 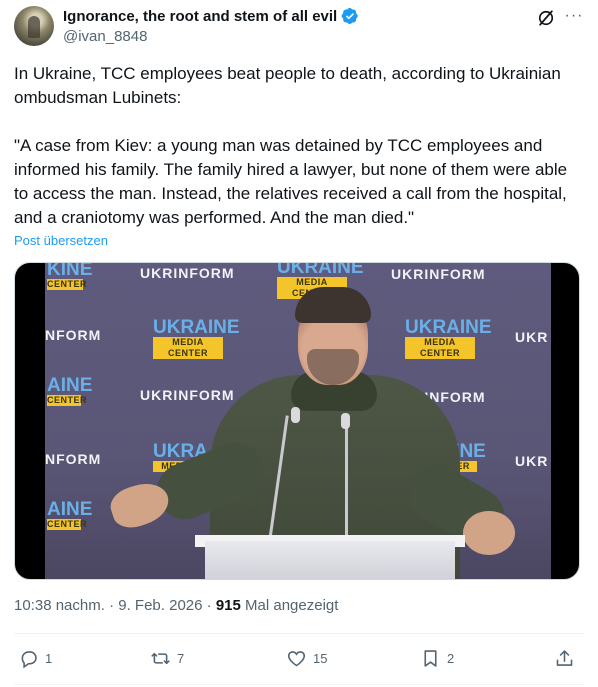 I want to click on grok-icon, so click(x=546, y=18).